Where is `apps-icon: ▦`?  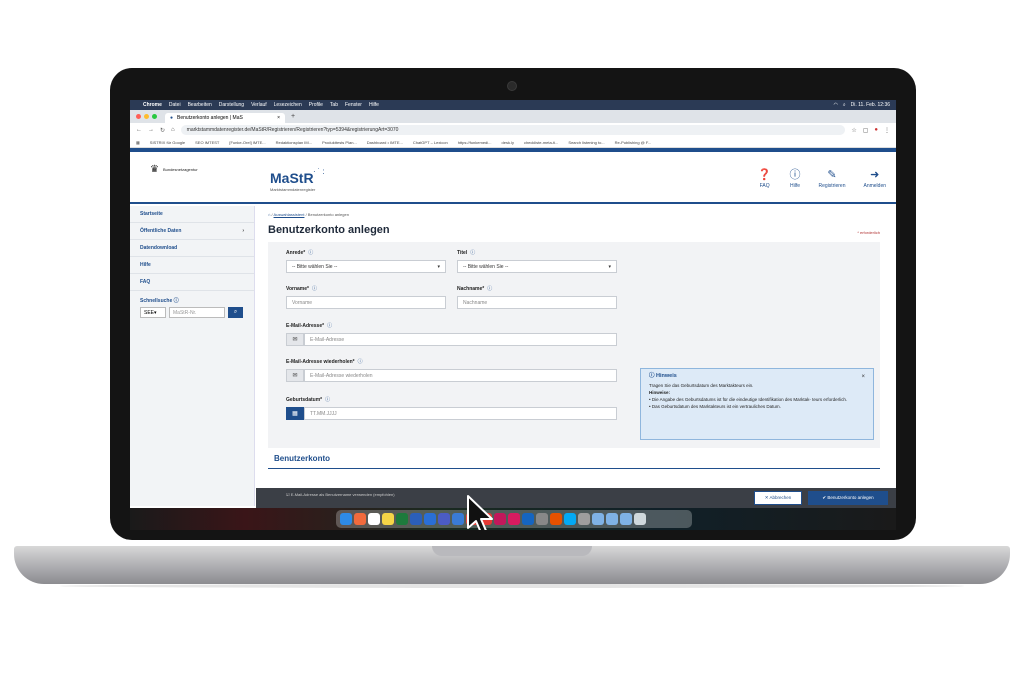
apps-icon: ▦ is located at coordinates (138, 142).